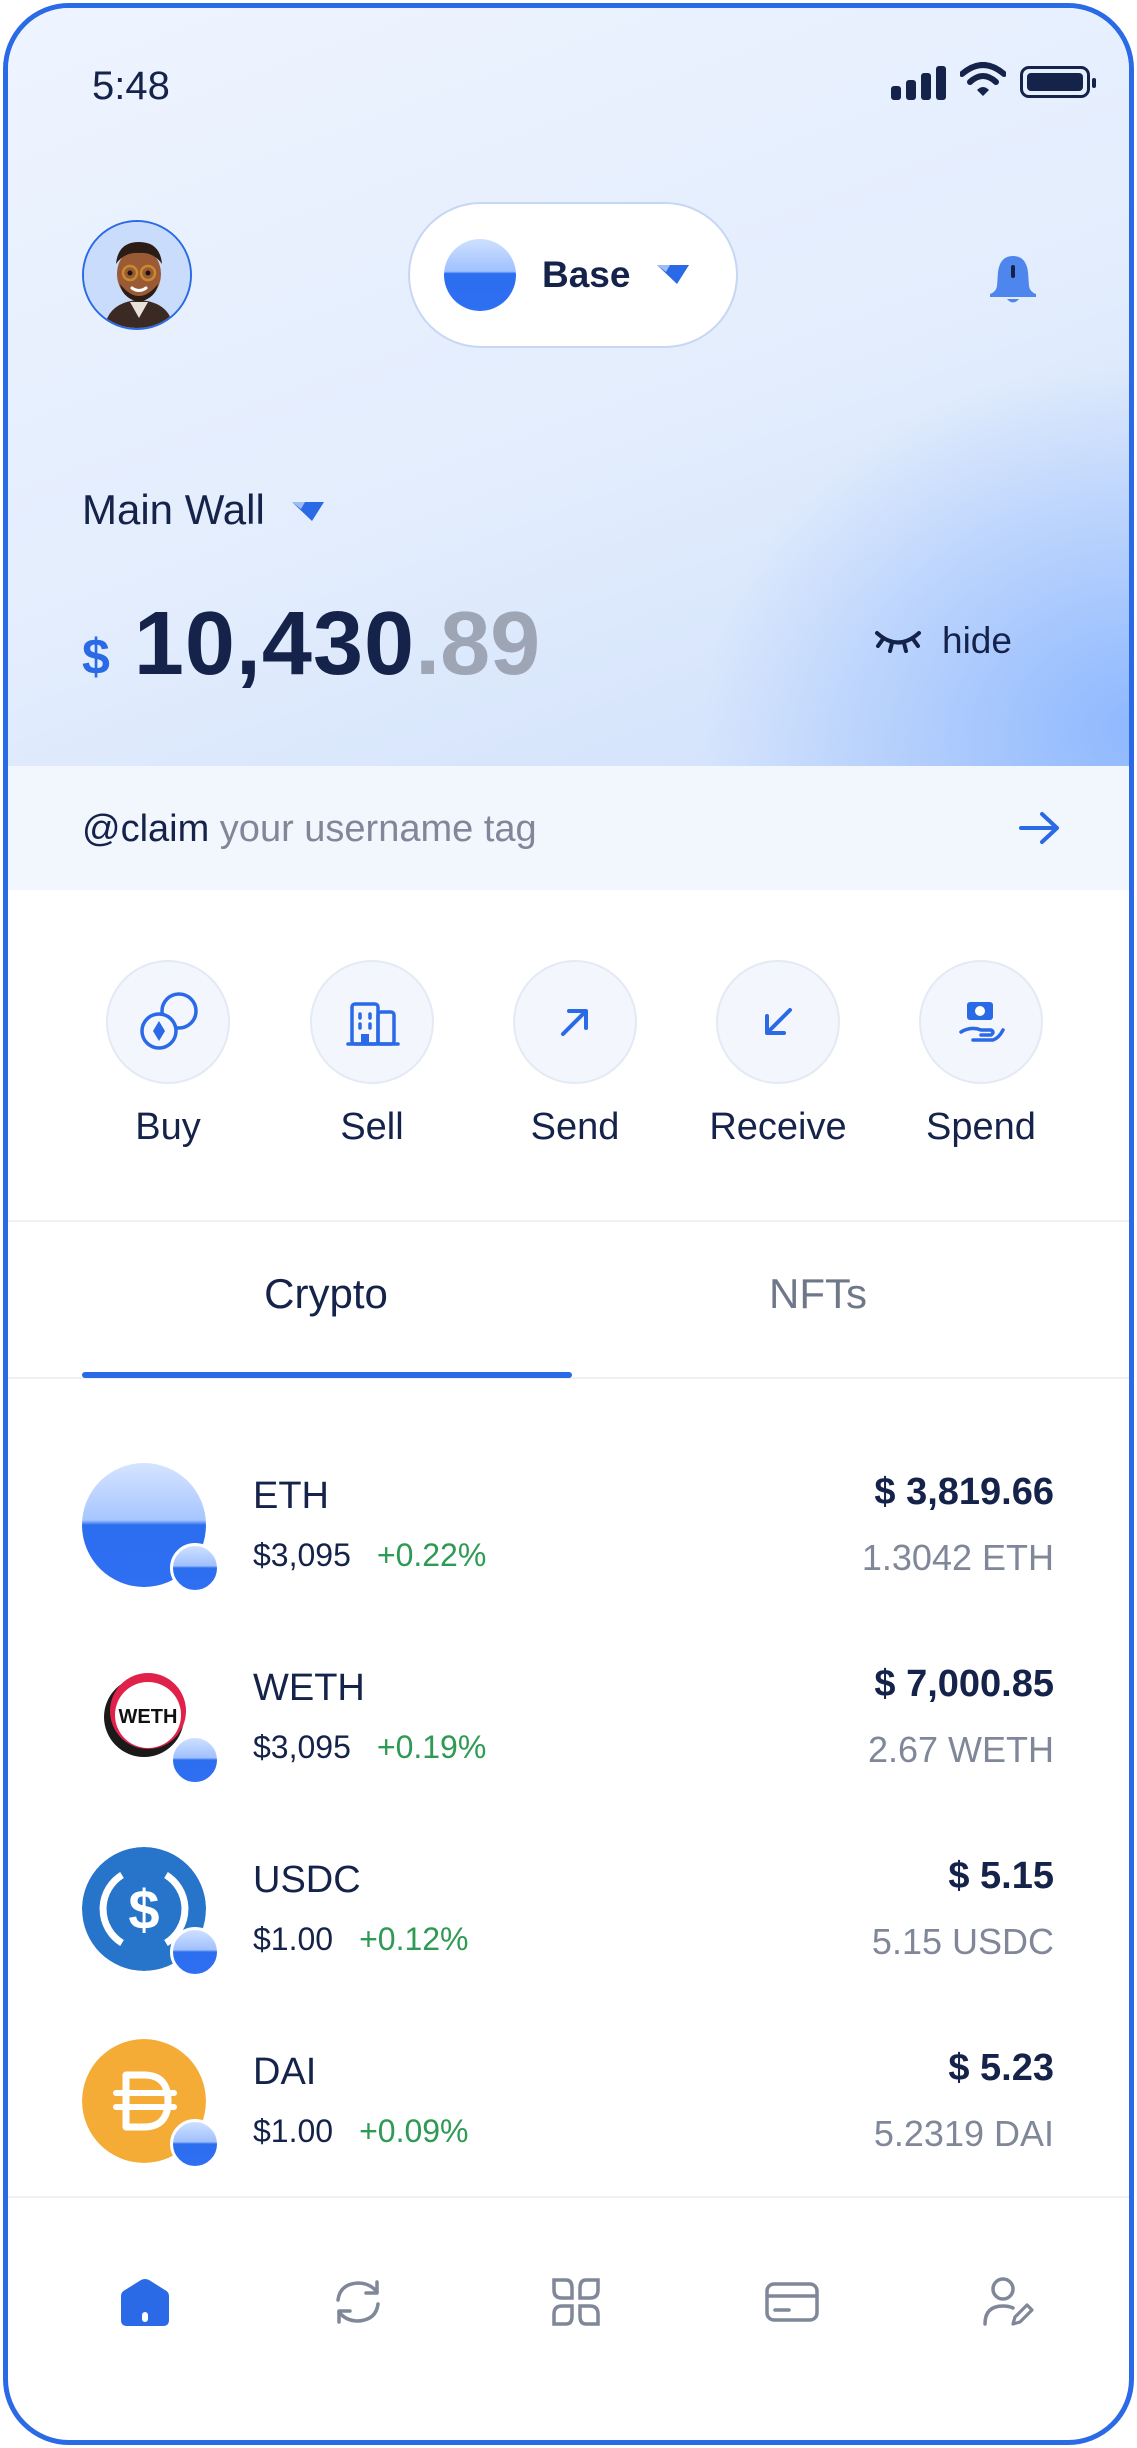  Describe the element at coordinates (168, 1127) in the screenshot. I see `buy-label: Buy` at that location.